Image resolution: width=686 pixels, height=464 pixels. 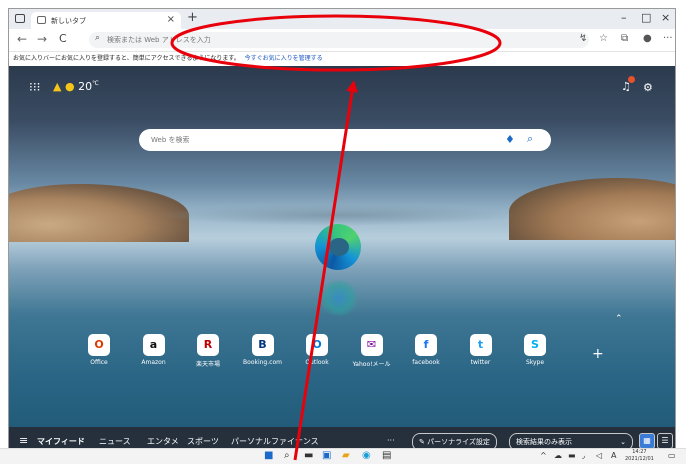 What do you see at coordinates (326, 270) in the screenshot?
I see `annotation-arrow` at bounding box center [326, 270].